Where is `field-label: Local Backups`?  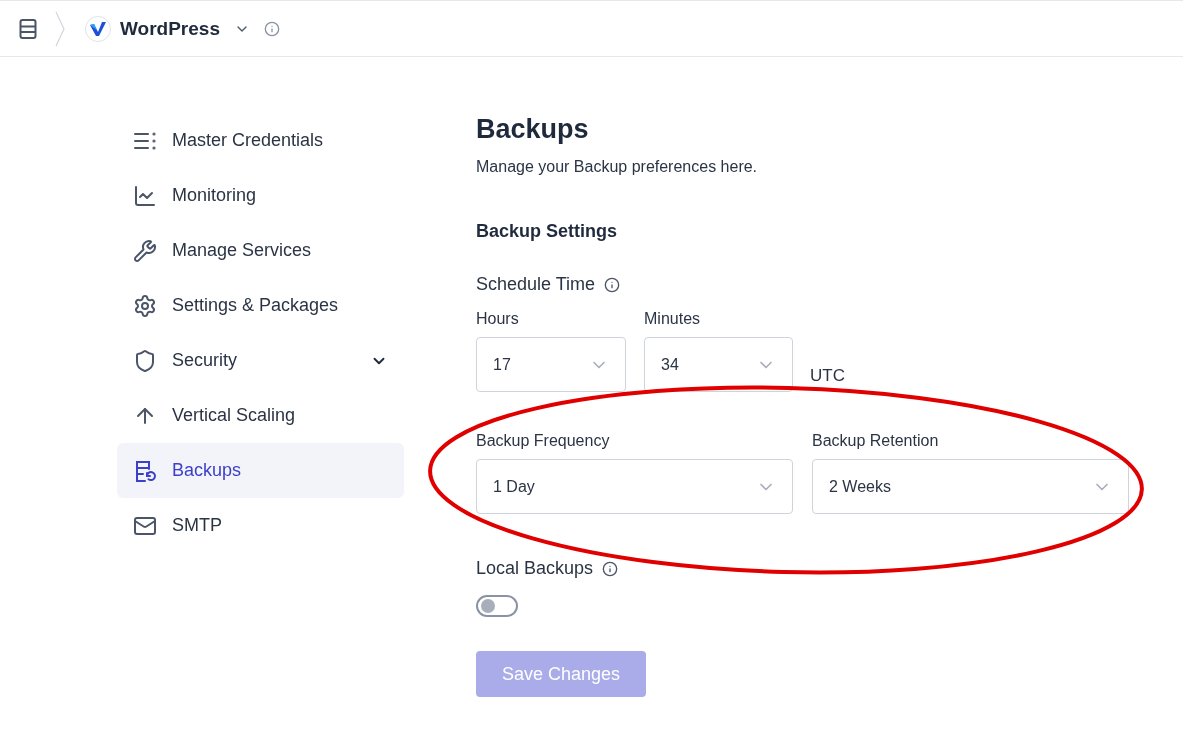
field-label: Local Backups is located at coordinates (535, 568).